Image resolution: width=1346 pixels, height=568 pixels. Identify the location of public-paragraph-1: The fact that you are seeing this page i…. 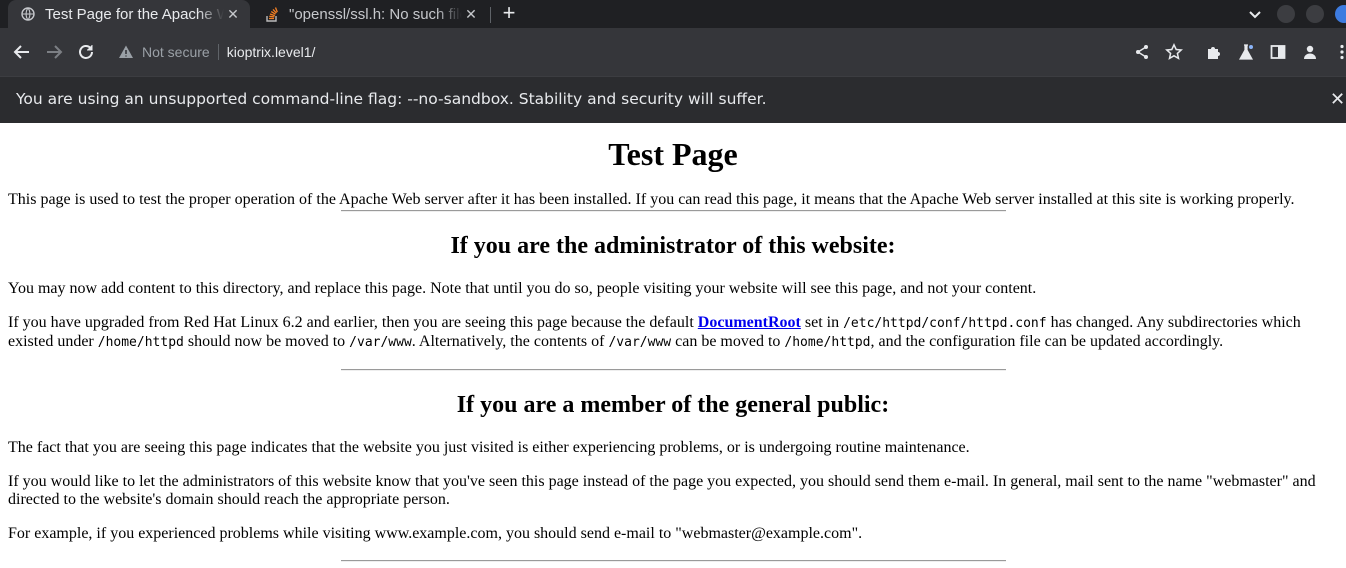
(489, 447).